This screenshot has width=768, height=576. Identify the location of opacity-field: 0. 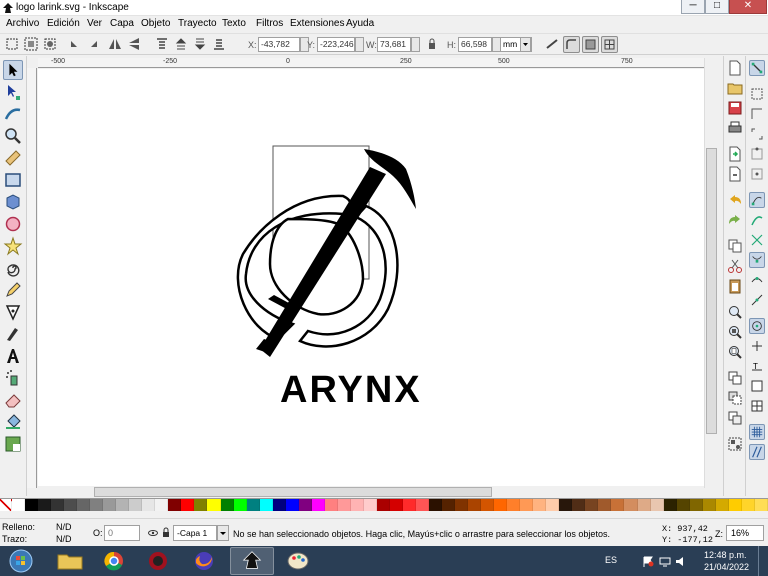
(122, 533).